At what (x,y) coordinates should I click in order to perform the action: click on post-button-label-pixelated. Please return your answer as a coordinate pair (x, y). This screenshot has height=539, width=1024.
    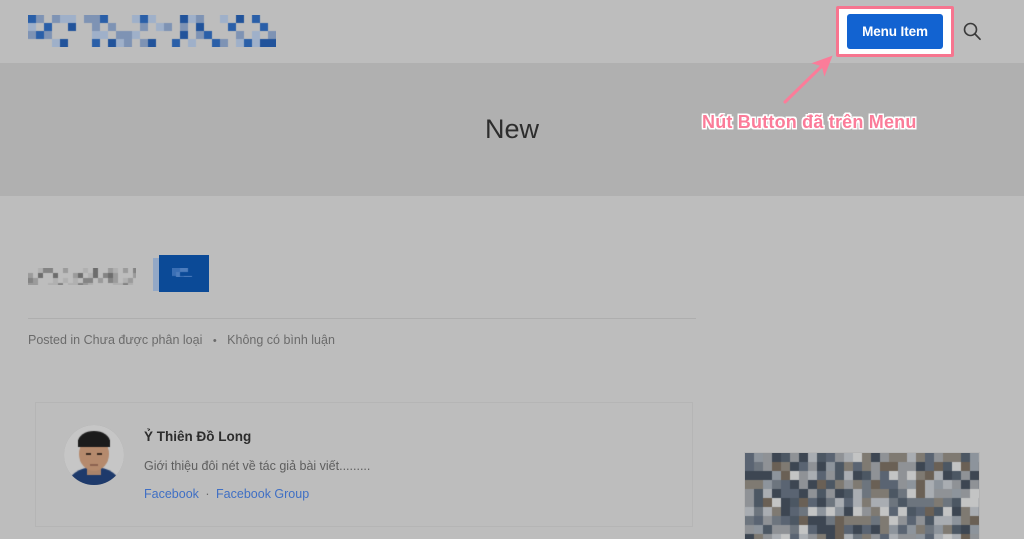
    Looking at the image, I should click on (183, 272).